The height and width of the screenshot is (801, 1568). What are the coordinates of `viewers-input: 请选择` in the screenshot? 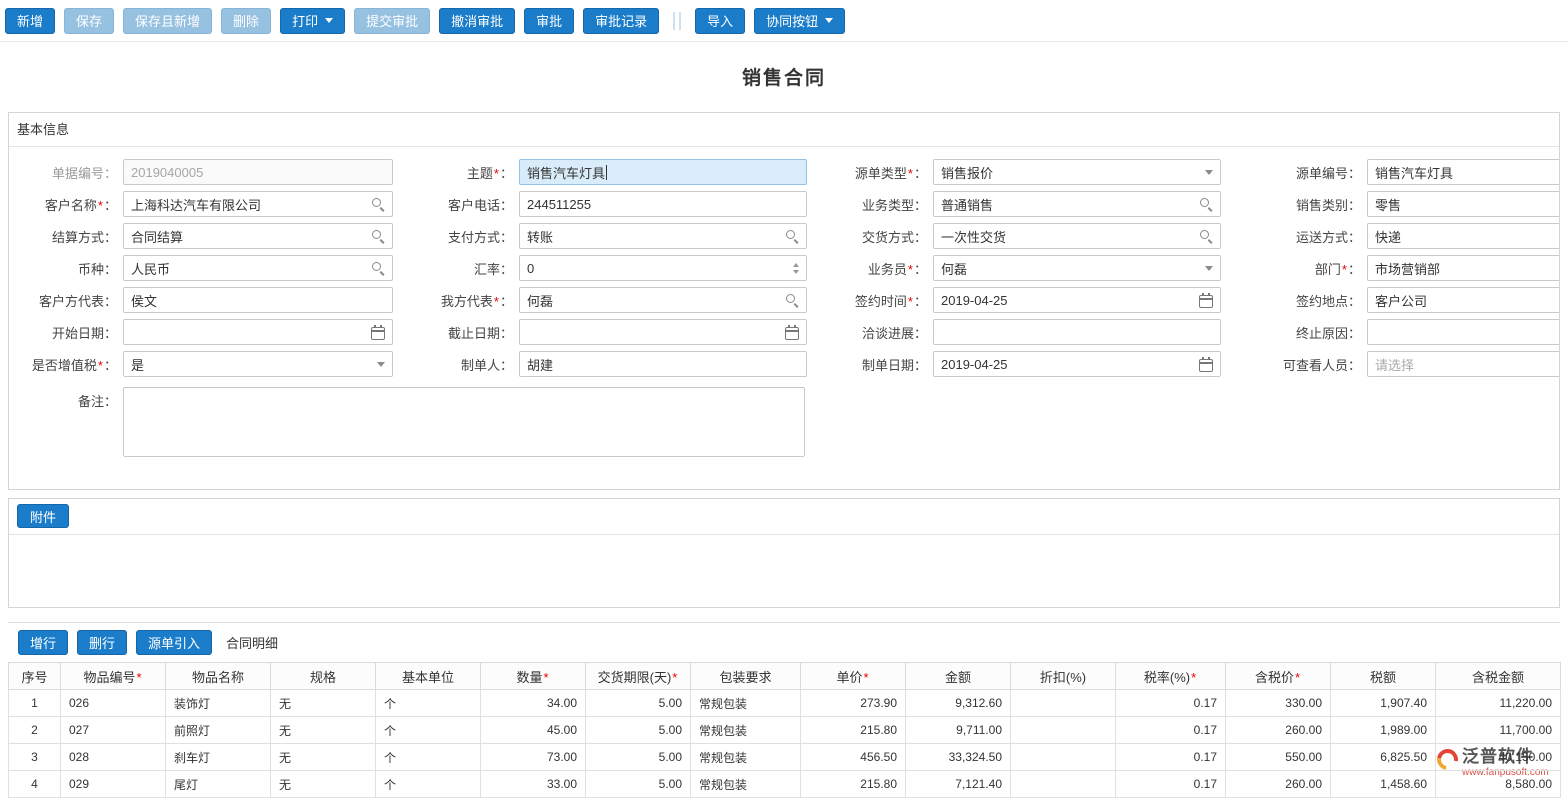 It's located at (1463, 364).